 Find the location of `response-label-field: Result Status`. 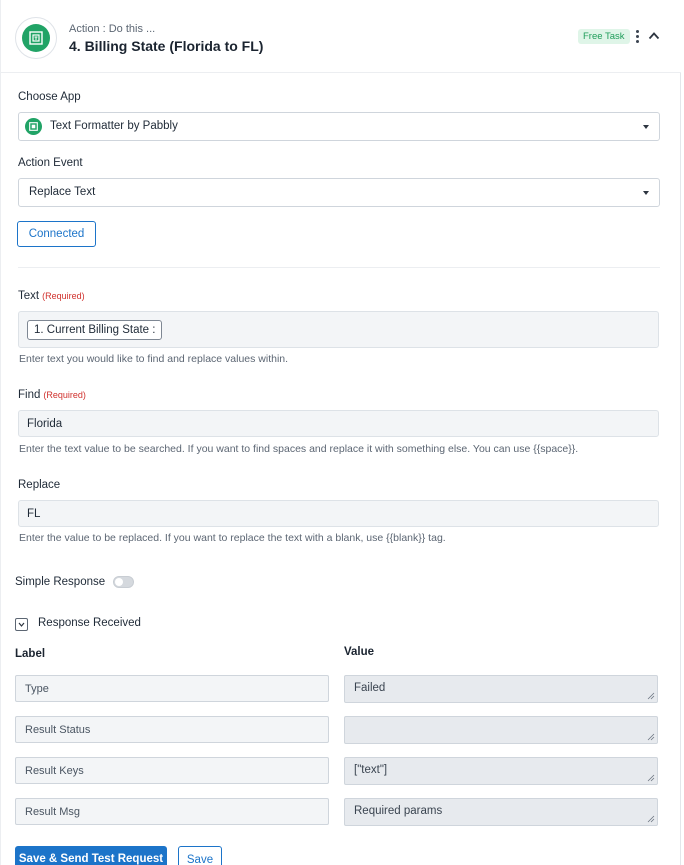

response-label-field: Result Status is located at coordinates (172, 729).